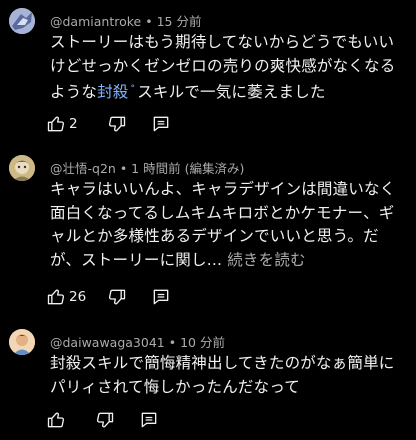  Describe the element at coordinates (66, 297) in the screenshot. I see `like-button: 26` at that location.